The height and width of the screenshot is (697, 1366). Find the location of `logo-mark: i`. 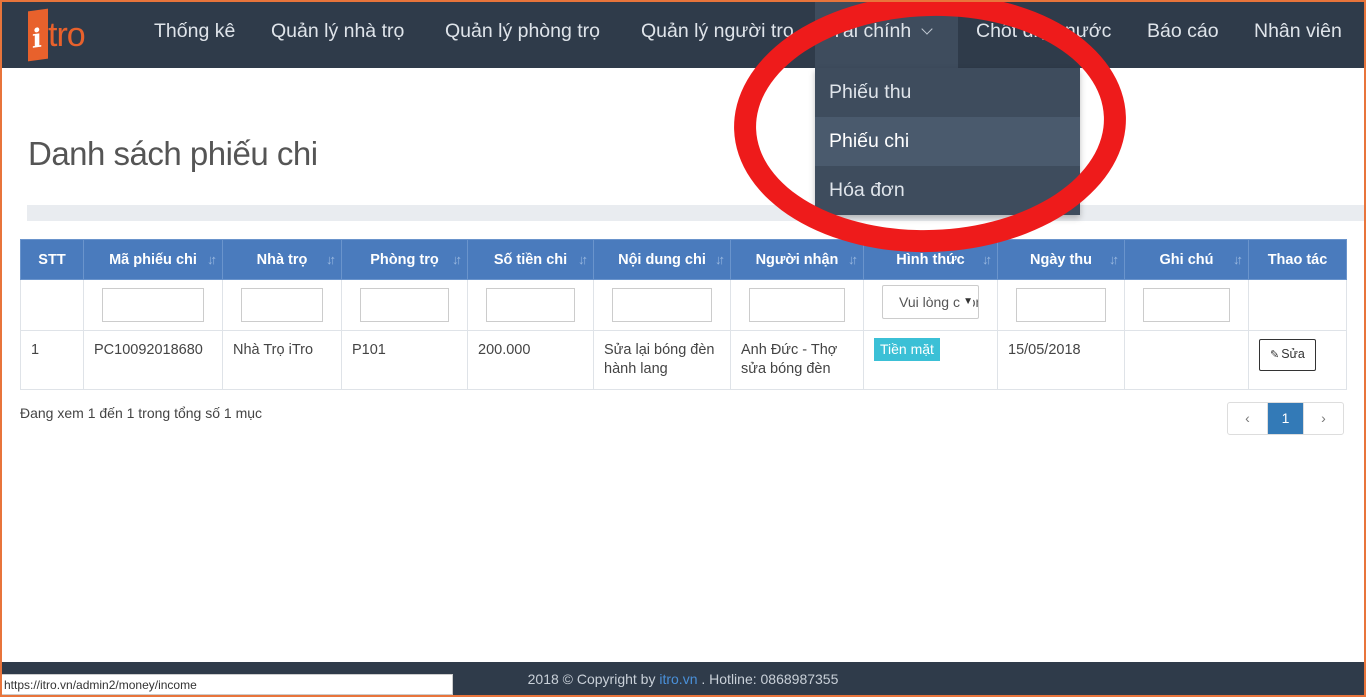

logo-mark: i is located at coordinates (38, 35).